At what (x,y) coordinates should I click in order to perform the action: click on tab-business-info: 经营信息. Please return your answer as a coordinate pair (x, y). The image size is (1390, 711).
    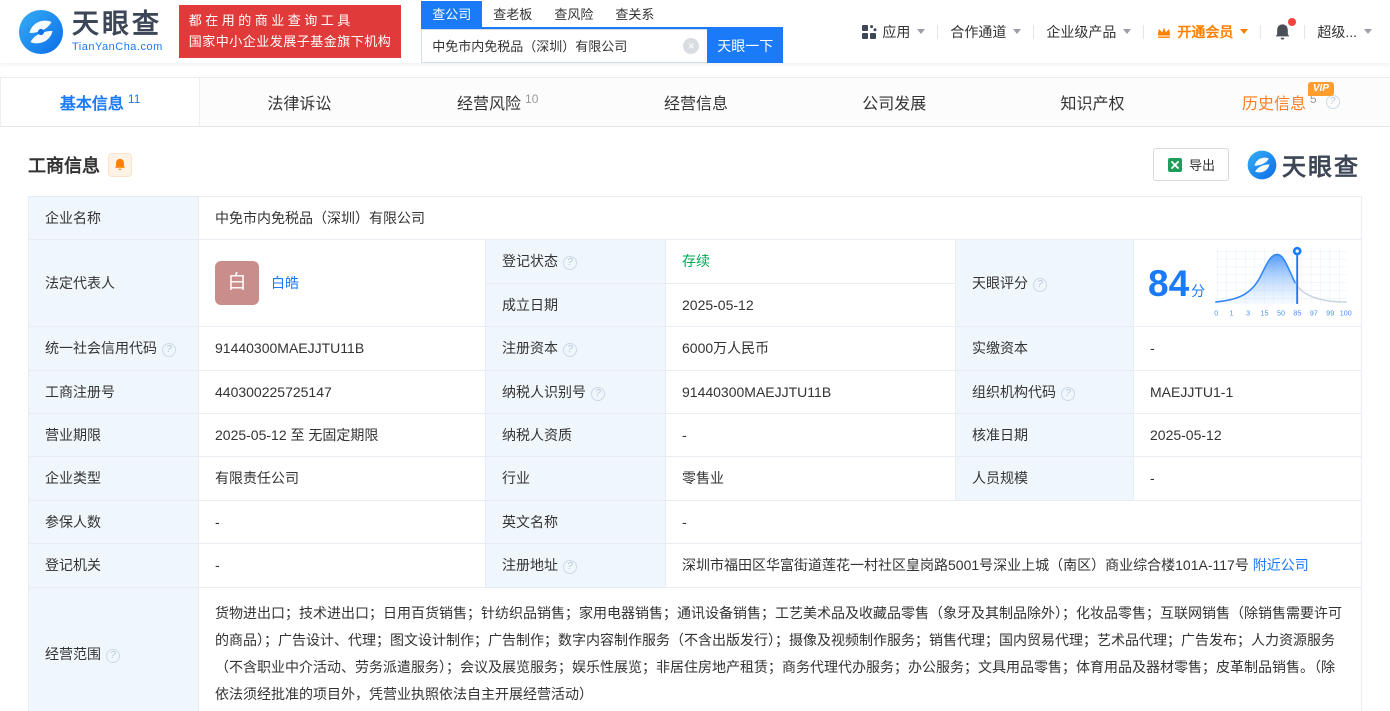
    Looking at the image, I should click on (696, 102).